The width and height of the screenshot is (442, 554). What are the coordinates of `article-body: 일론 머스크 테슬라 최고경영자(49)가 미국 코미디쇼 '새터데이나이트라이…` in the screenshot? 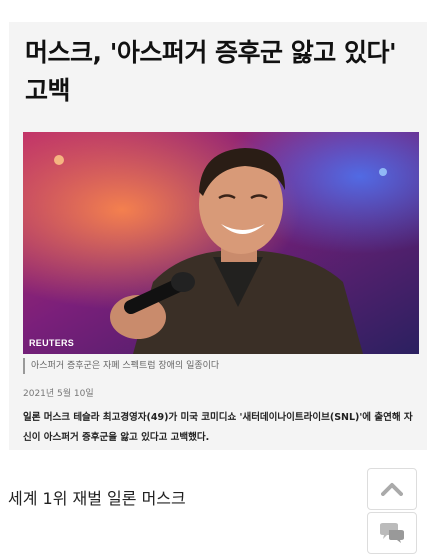 It's located at (218, 427).